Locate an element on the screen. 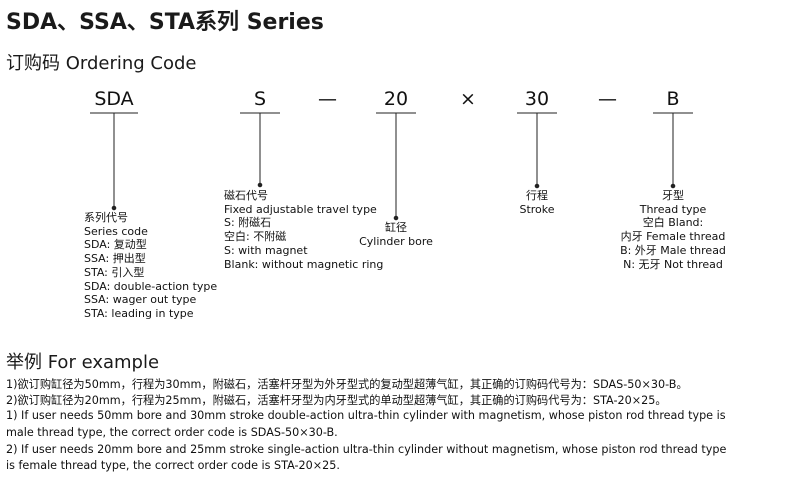 The width and height of the screenshot is (800, 478). series-desc-line: STA: leading in type is located at coordinates (139, 313).